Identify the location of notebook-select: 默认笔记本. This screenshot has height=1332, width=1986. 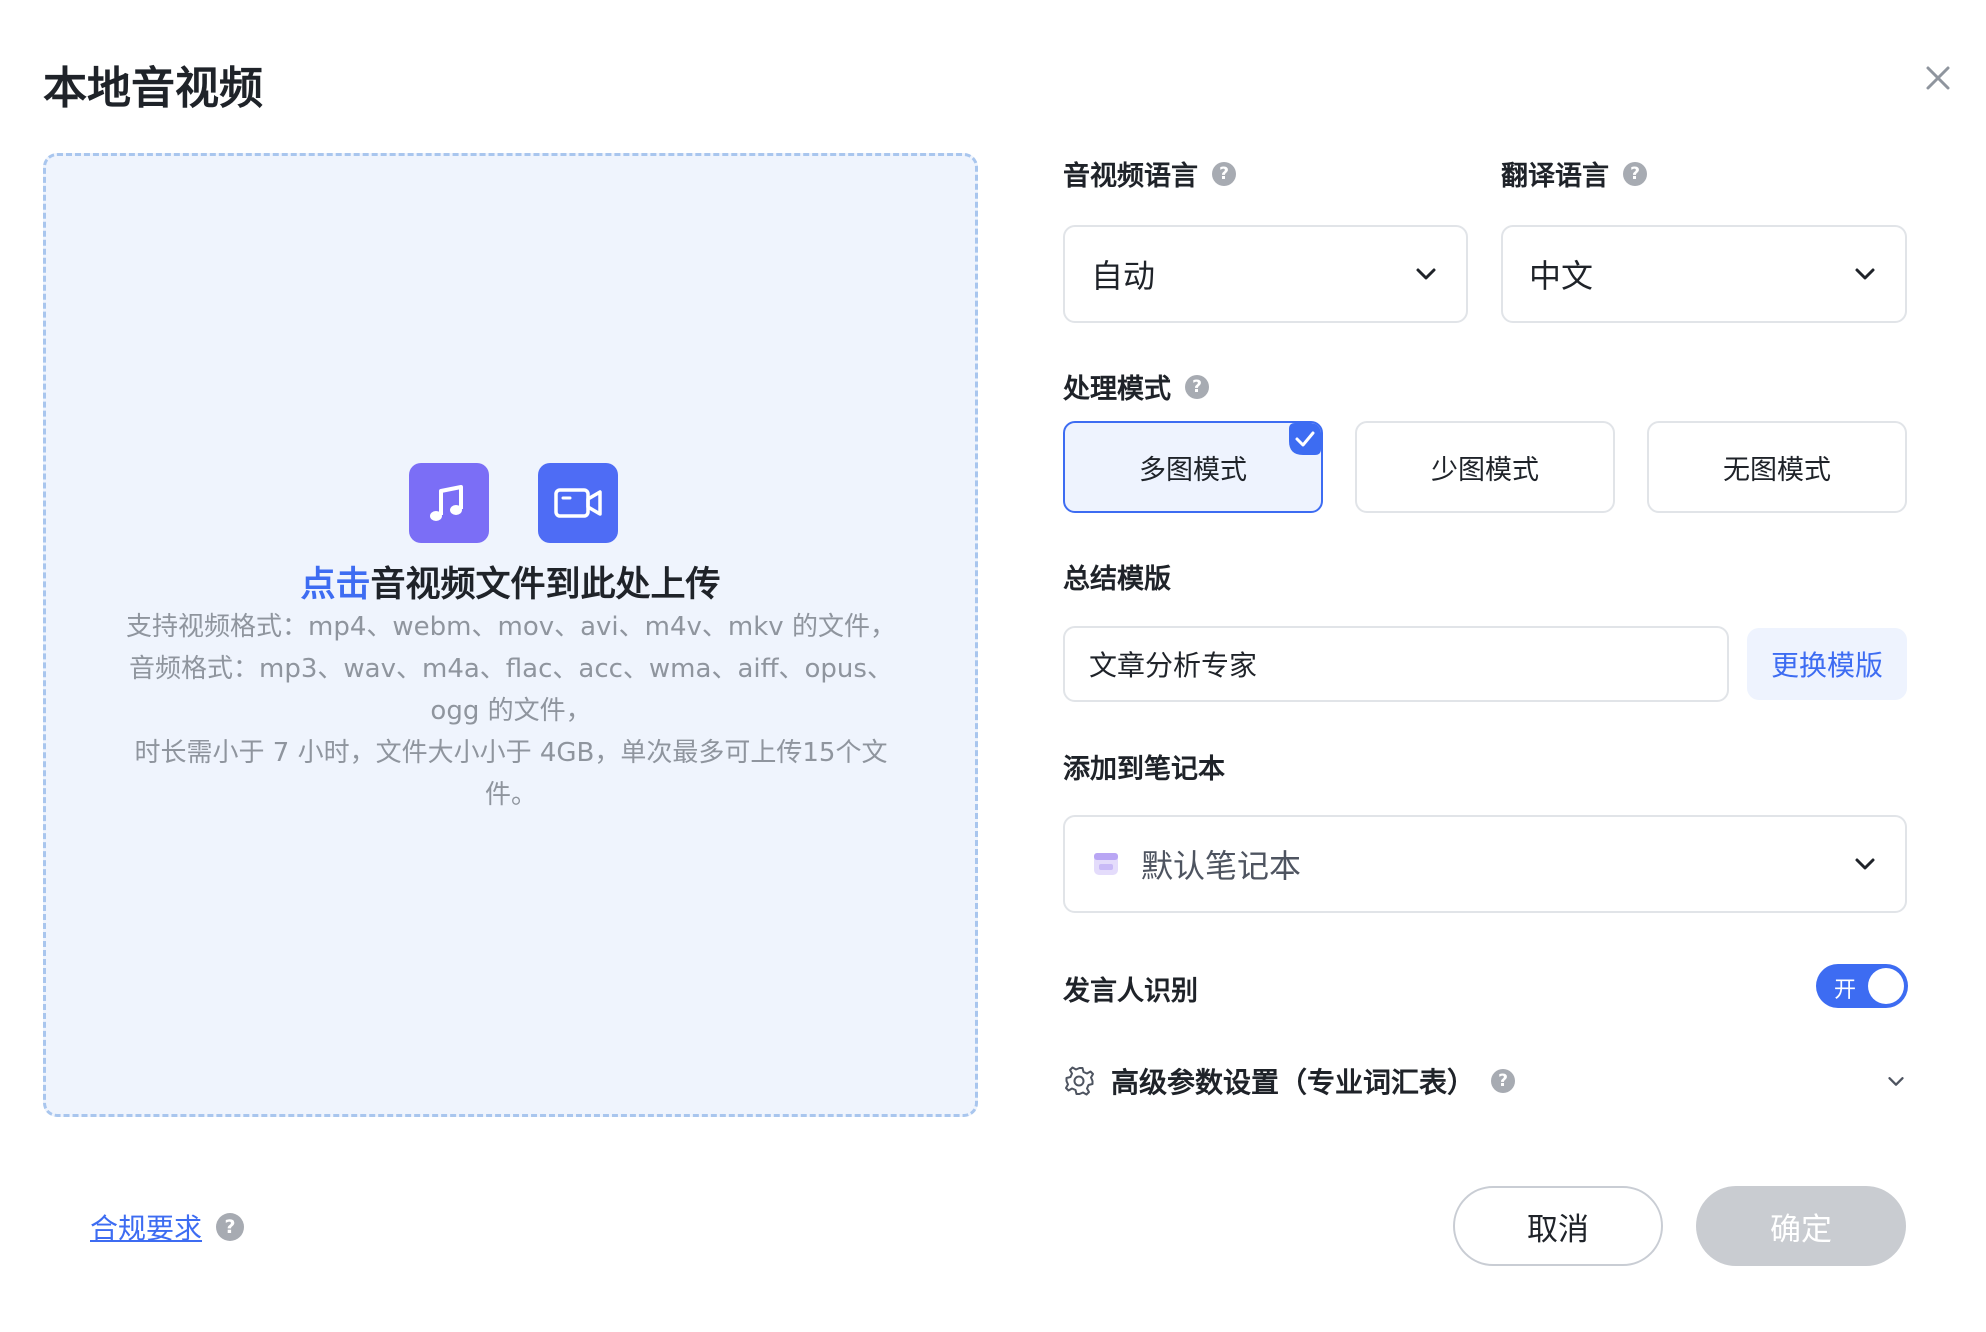
(1485, 864).